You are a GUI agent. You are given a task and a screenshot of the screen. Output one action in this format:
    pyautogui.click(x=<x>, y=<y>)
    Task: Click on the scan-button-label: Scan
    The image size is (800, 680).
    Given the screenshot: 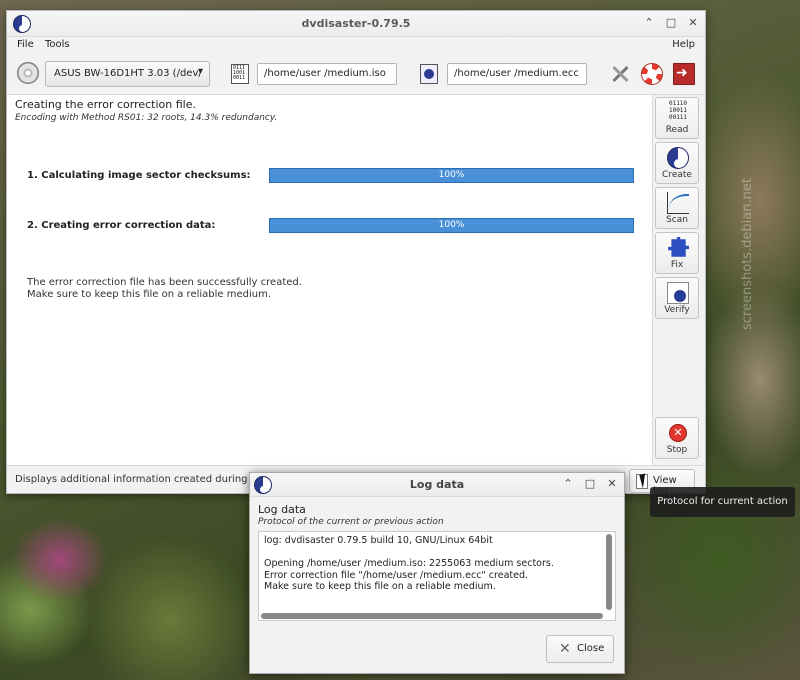 What is the action you would take?
    pyautogui.click(x=677, y=220)
    